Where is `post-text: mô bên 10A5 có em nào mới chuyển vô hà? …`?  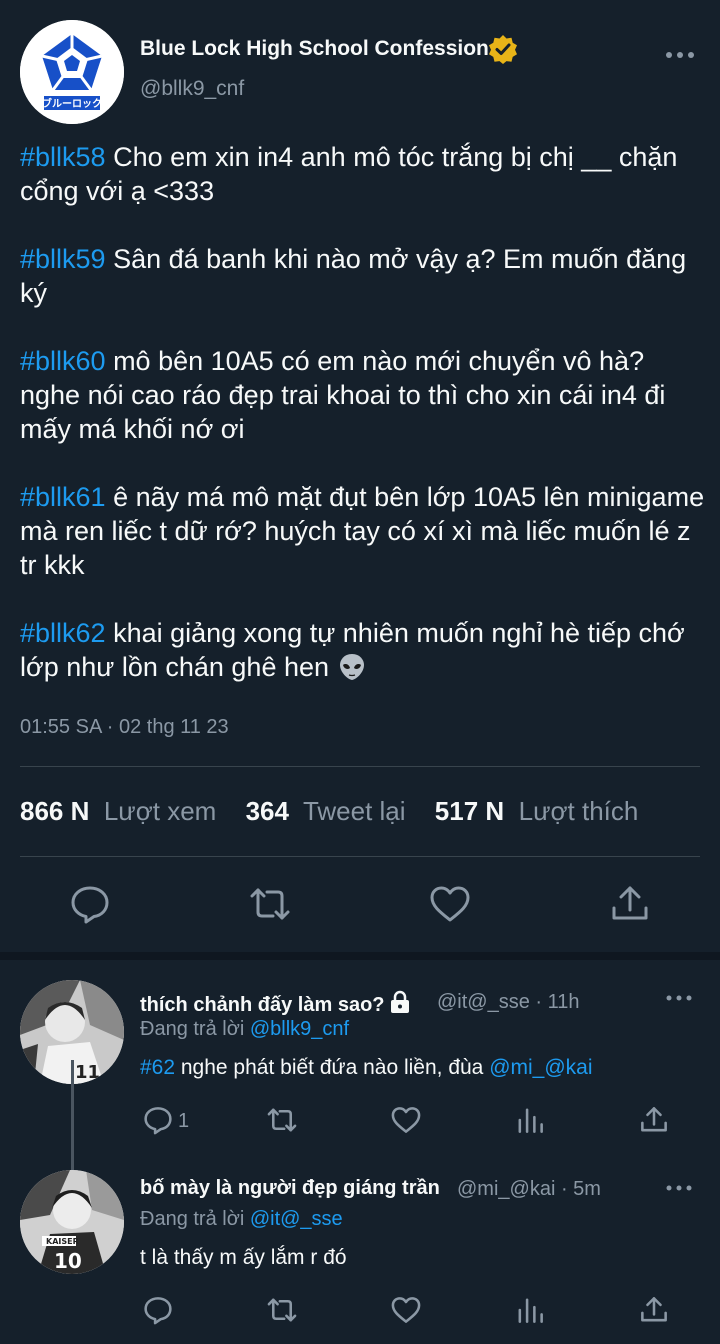
post-text: mô bên 10A5 có em nào mới chuyển vô hà? … is located at coordinates (346, 395).